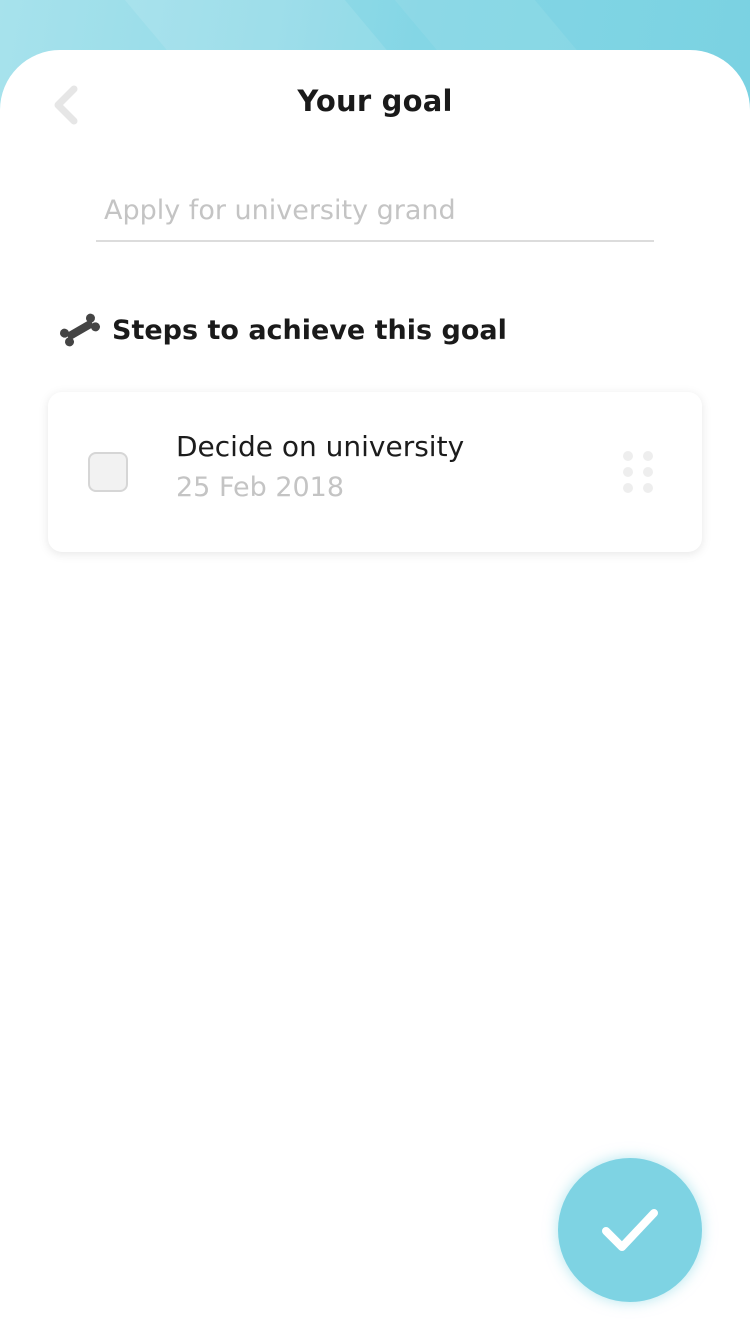 This screenshot has width=750, height=1334. I want to click on step-card: Decide on university 25 Feb 2018, so click(375, 472).